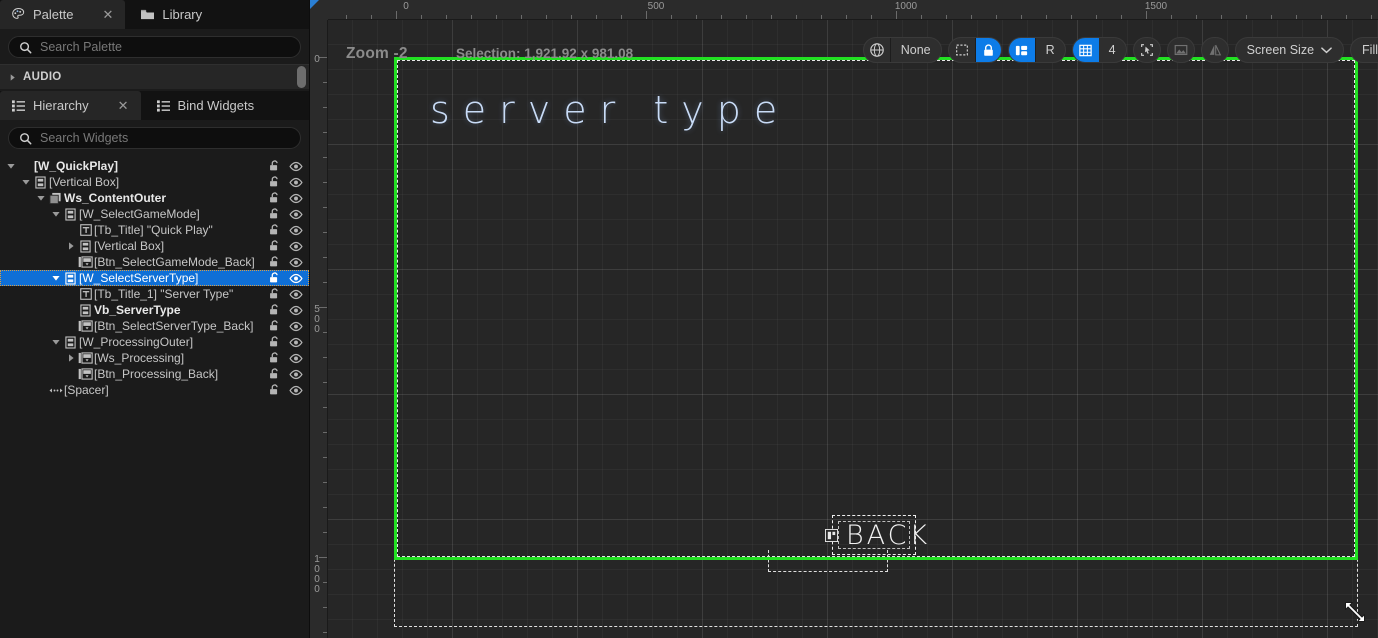 This screenshot has width=1378, height=638. I want to click on tree-item: [Btn_SelectGameMode_Back], so click(154, 262).